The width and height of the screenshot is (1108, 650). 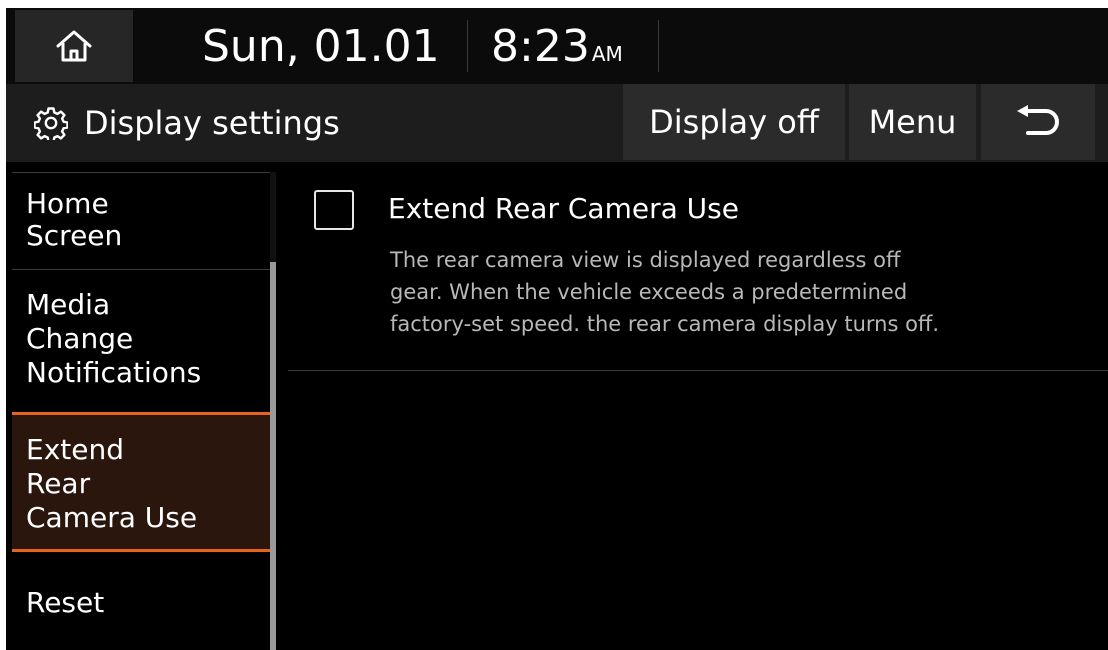 I want to click on page-title-group: Display settings, so click(x=187, y=123).